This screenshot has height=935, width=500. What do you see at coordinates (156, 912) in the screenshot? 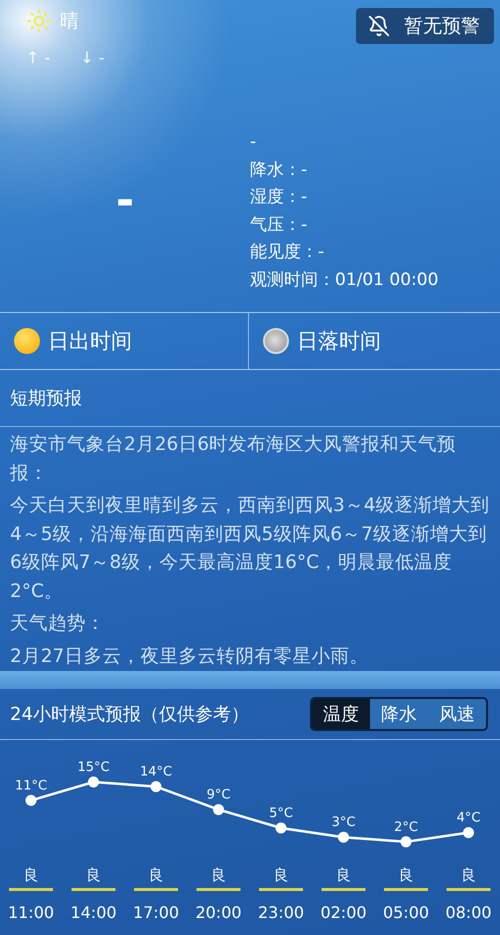
I see `time-label: 17:00` at bounding box center [156, 912].